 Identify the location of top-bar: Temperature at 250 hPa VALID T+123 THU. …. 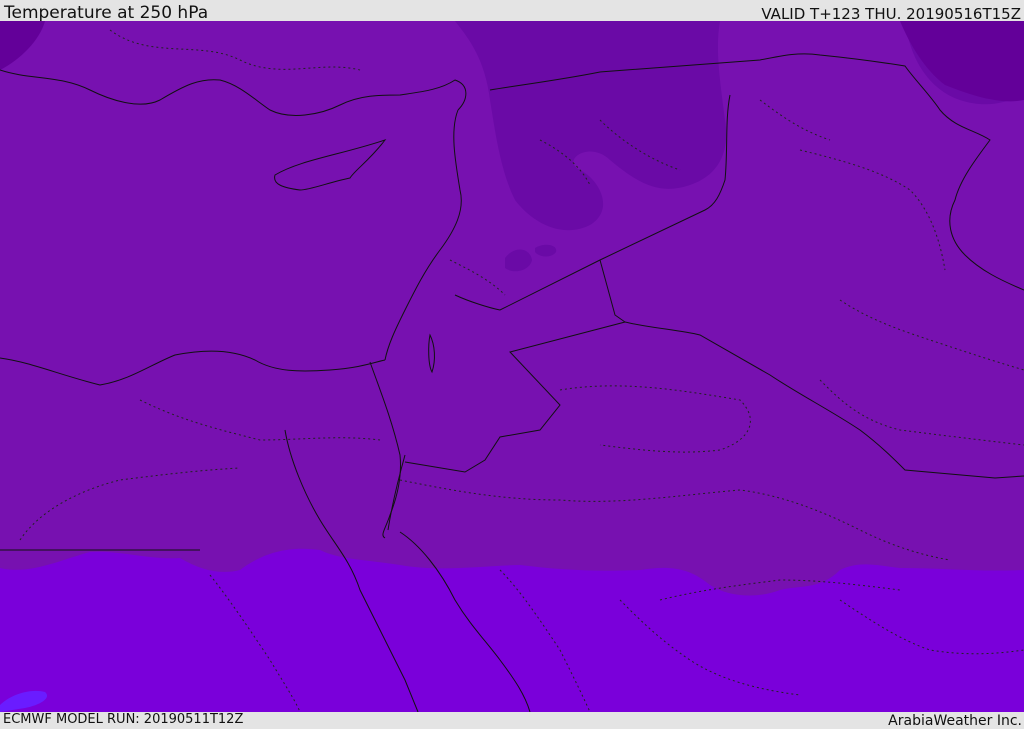
(512, 11).